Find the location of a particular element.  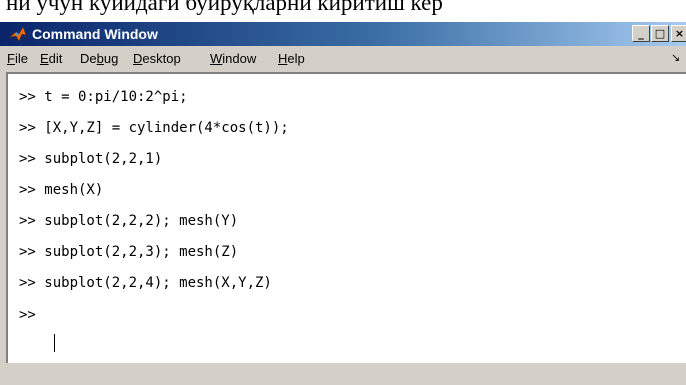

command-line: >> subplot(2,2,1) is located at coordinates (91, 159).